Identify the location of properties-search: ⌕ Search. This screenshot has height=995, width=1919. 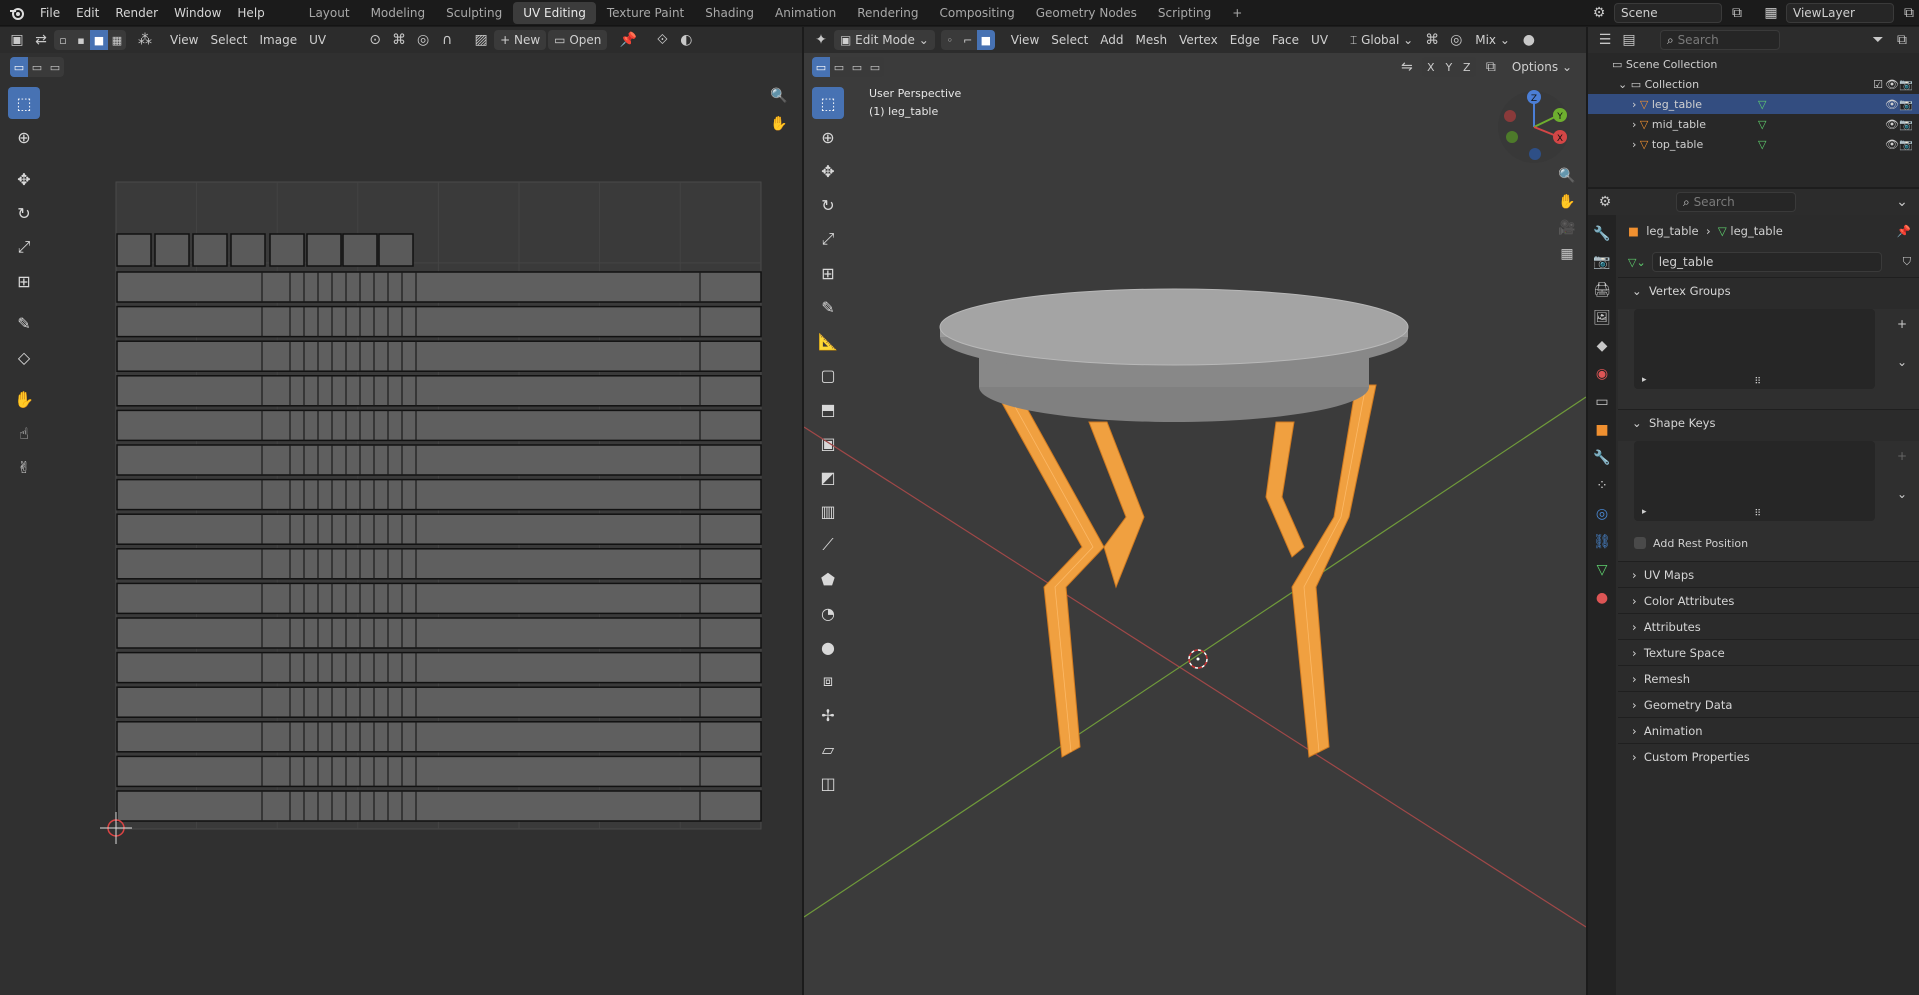
(1736, 202).